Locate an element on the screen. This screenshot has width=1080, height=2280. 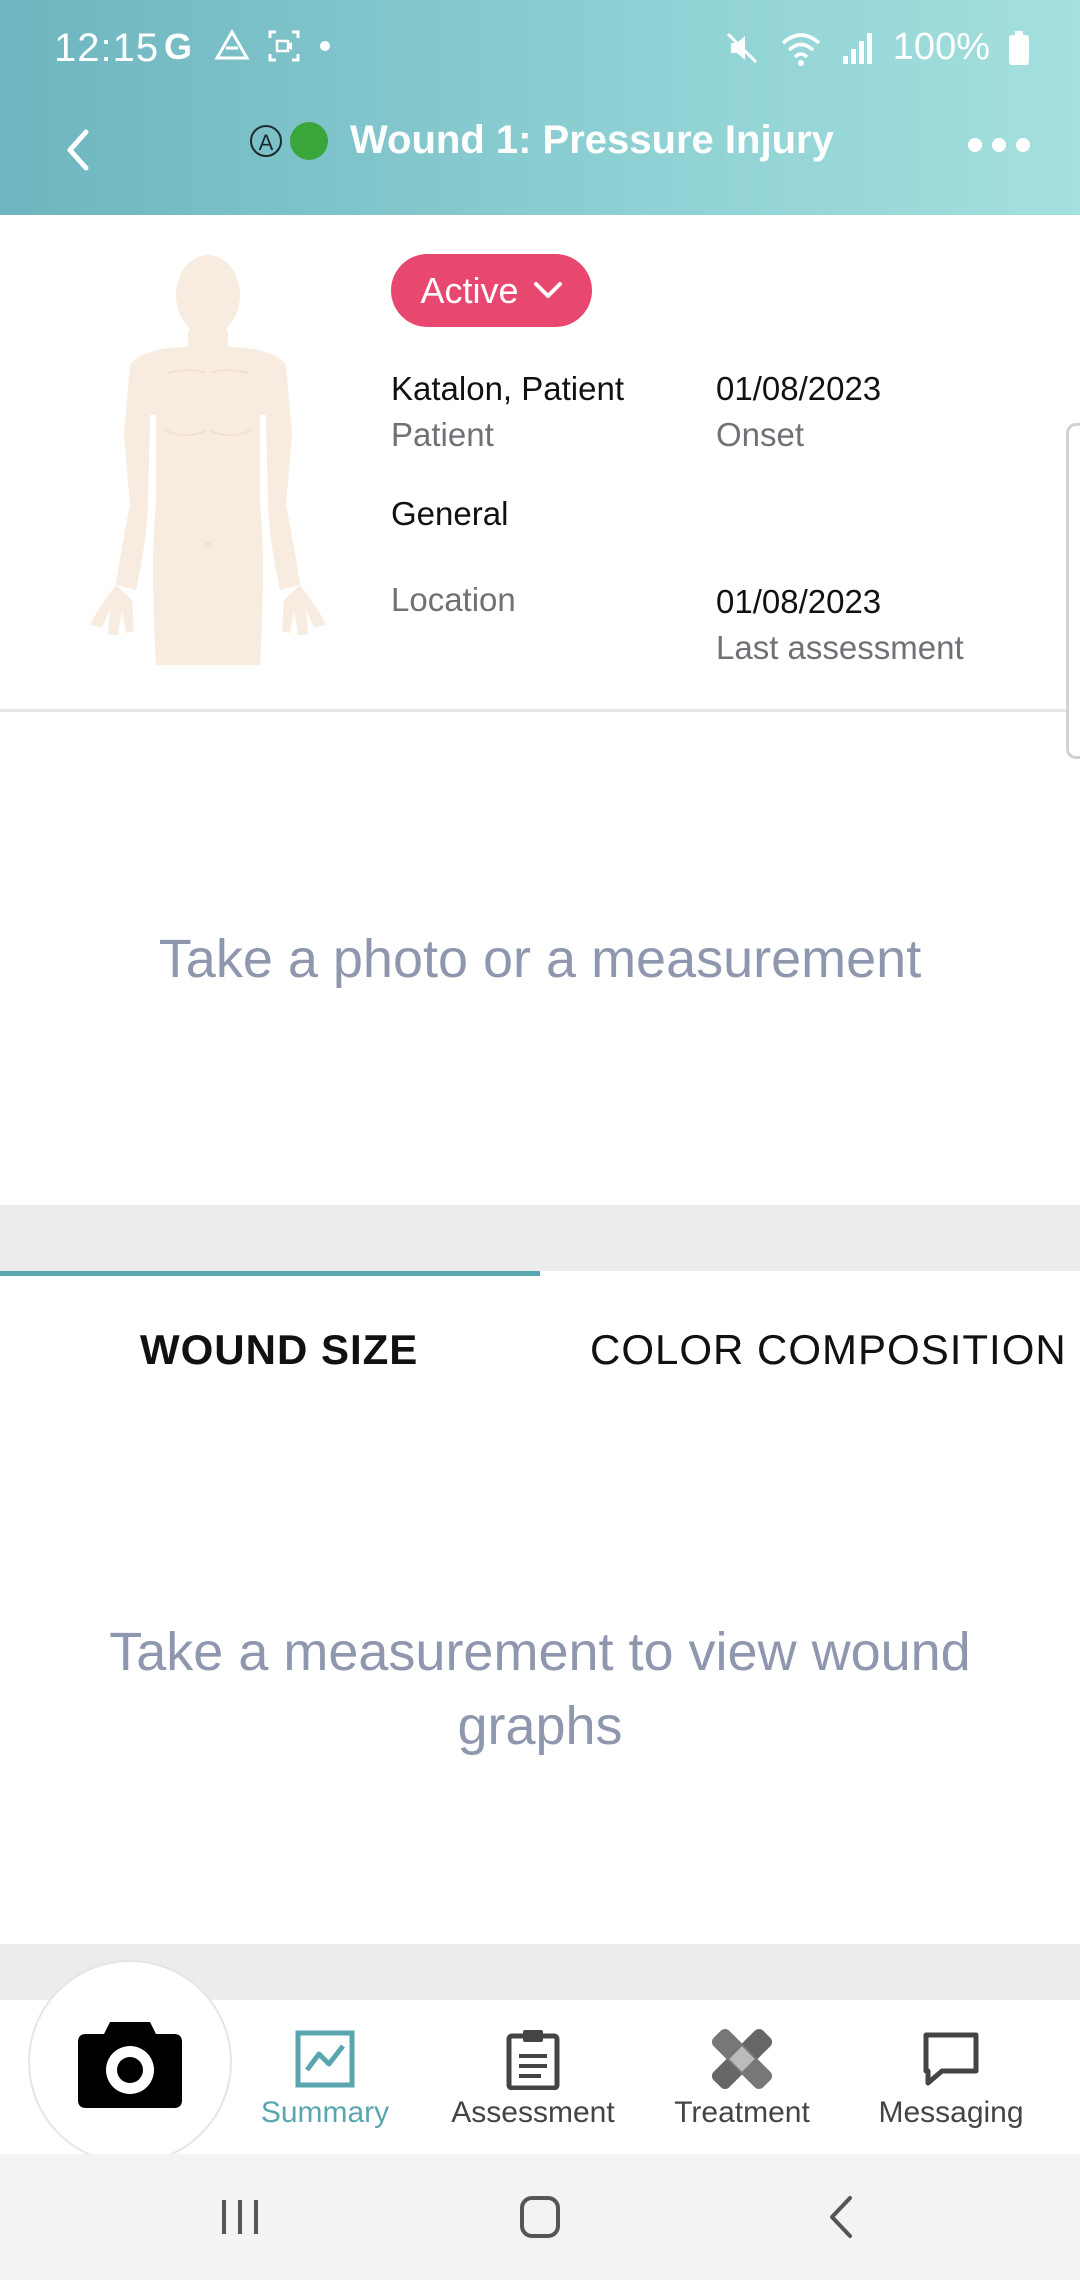
camera-button is located at coordinates (130, 2062).